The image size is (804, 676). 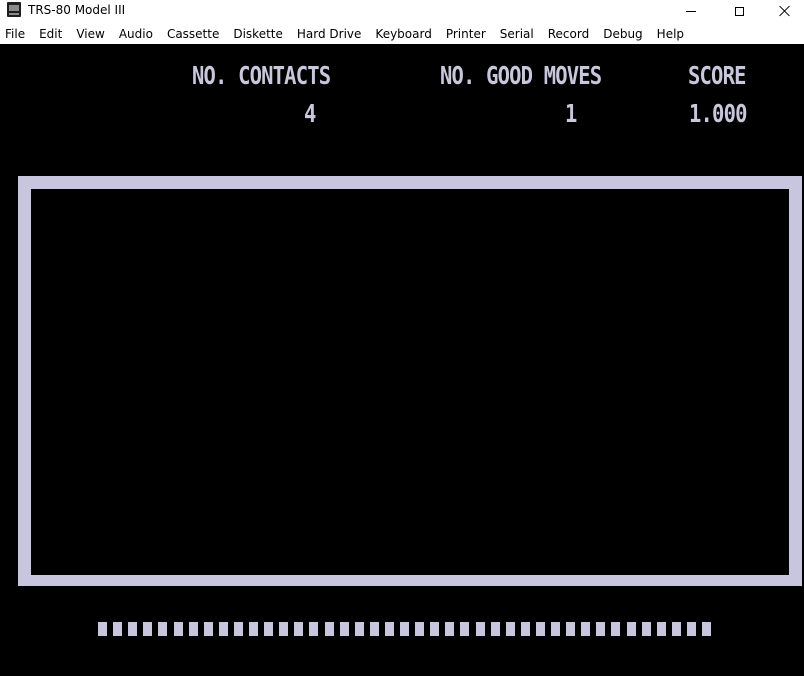 What do you see at coordinates (310, 113) in the screenshot?
I see `contacts-value: 4` at bounding box center [310, 113].